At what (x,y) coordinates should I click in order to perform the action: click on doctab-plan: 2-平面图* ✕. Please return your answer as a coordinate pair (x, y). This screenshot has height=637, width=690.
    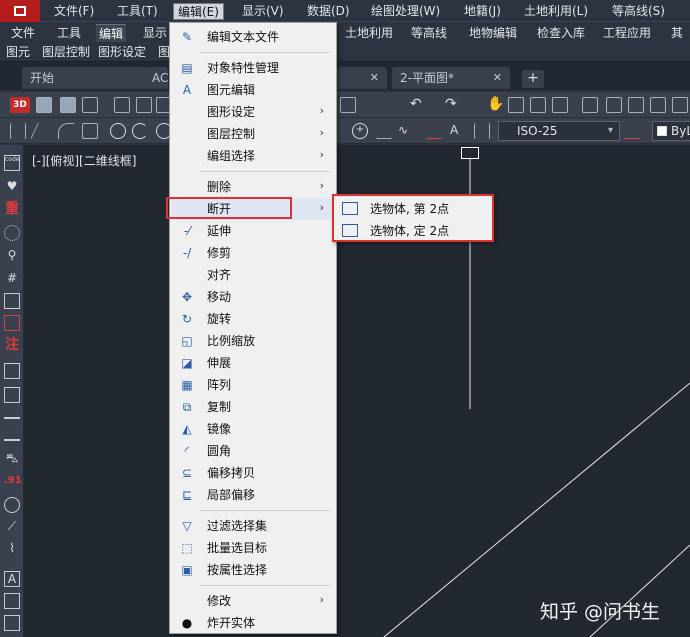
    Looking at the image, I should click on (451, 78).